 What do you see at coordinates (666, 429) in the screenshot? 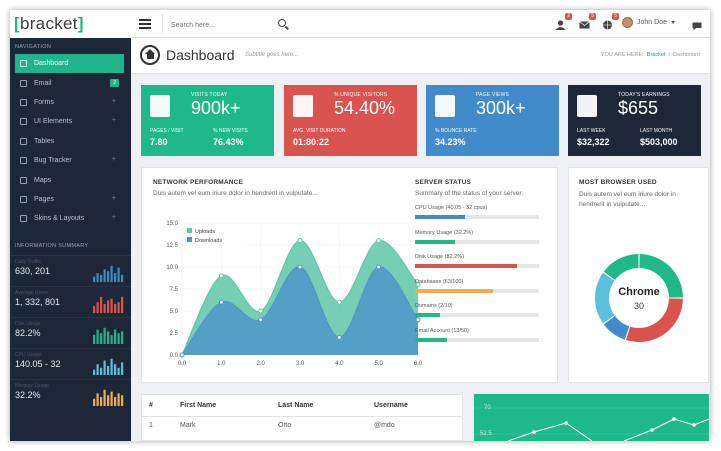
I see `line-series` at bounding box center [666, 429].